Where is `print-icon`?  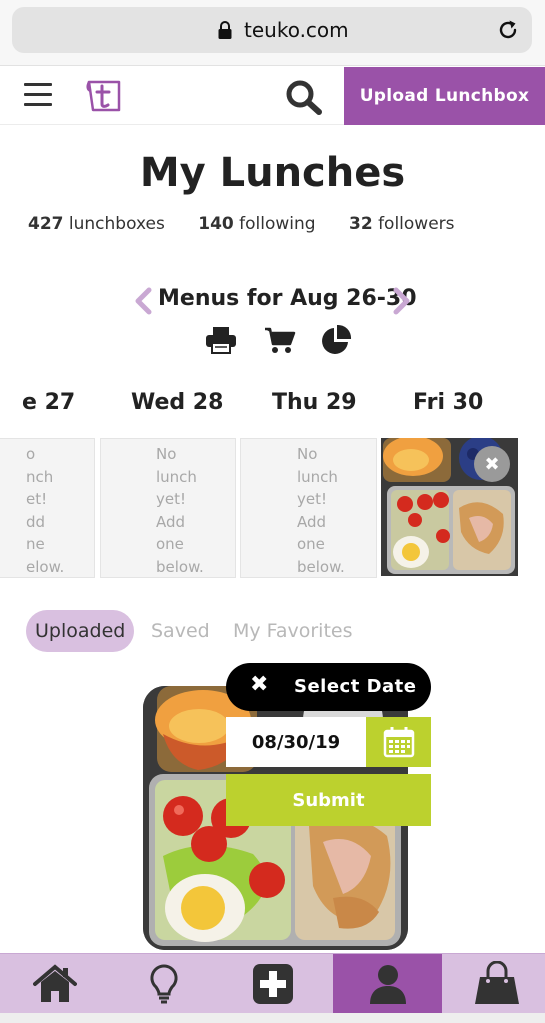
print-icon is located at coordinates (221, 340).